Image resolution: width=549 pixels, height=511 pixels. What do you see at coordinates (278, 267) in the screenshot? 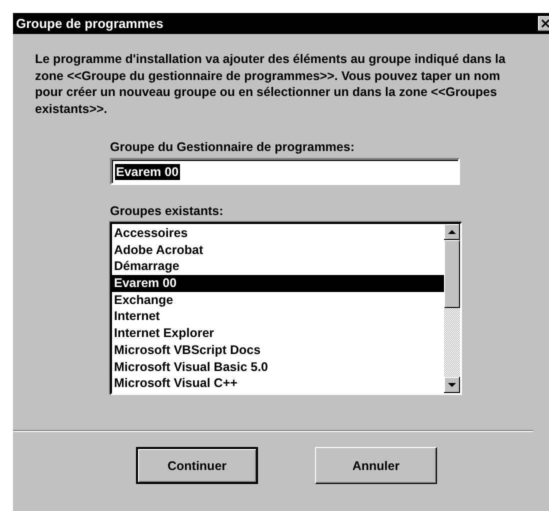
I see `list-item: Démarrage` at bounding box center [278, 267].